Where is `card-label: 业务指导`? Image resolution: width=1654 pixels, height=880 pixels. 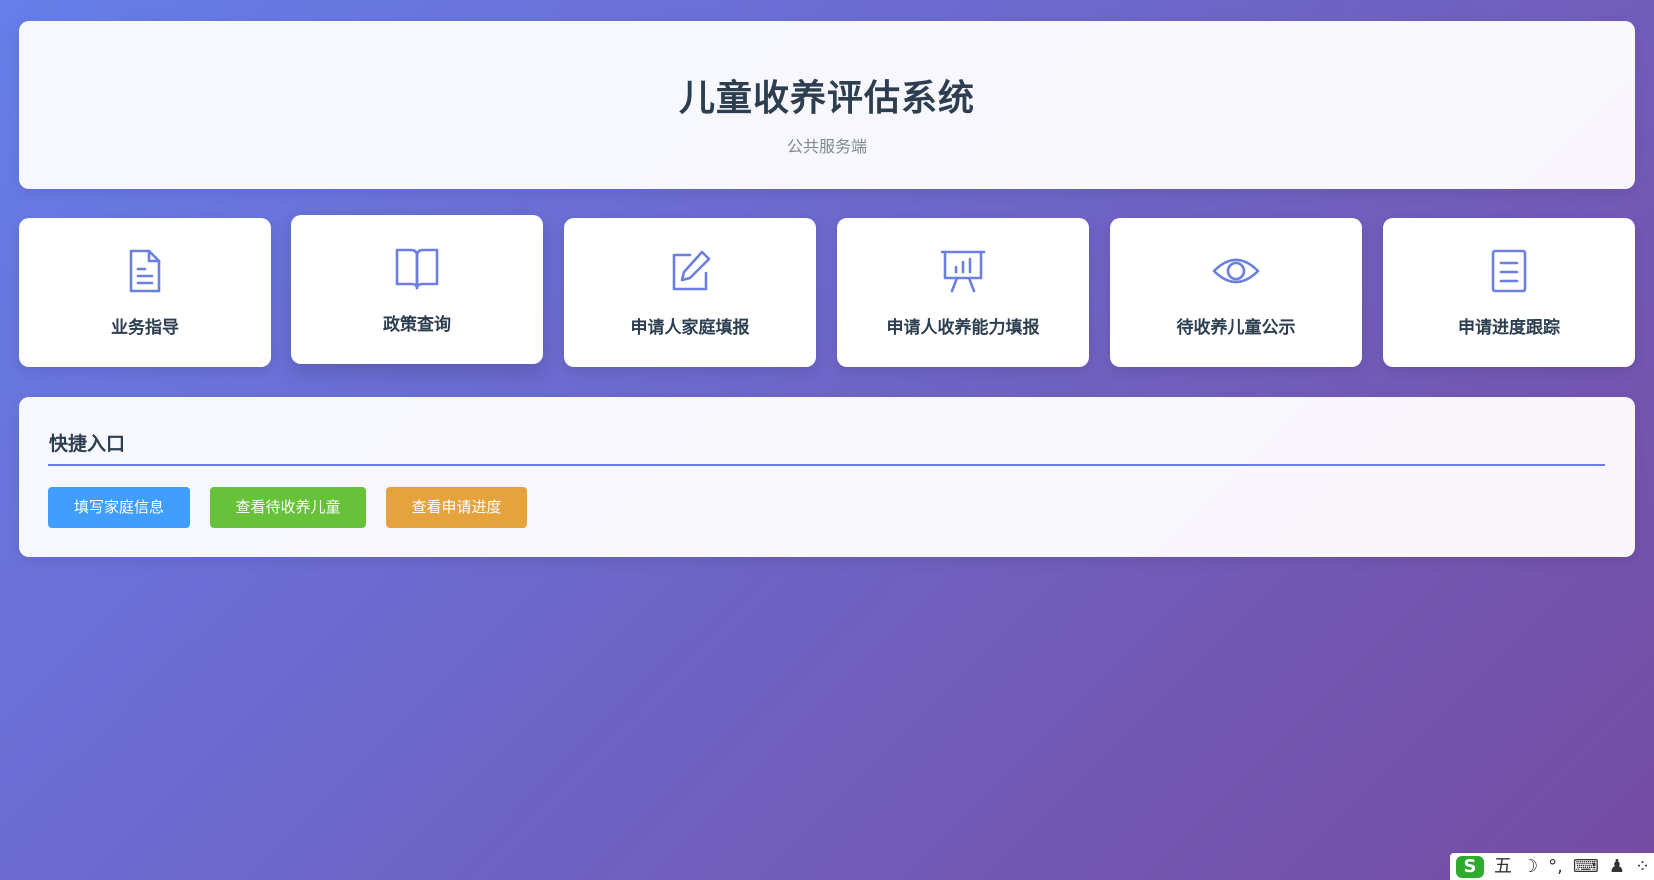
card-label: 业务指导 is located at coordinates (145, 328).